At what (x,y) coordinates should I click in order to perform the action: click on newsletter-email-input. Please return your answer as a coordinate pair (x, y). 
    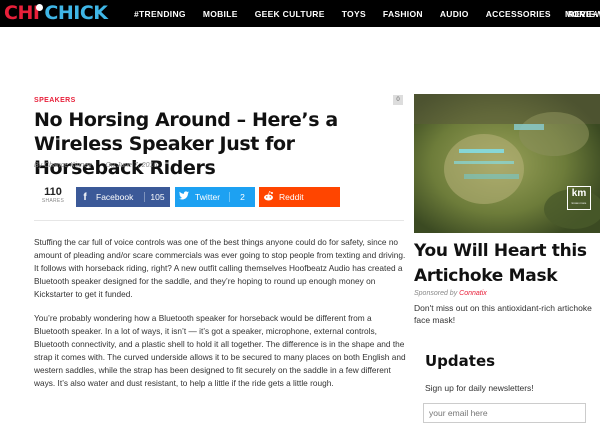
    Looking at the image, I should click on (504, 413).